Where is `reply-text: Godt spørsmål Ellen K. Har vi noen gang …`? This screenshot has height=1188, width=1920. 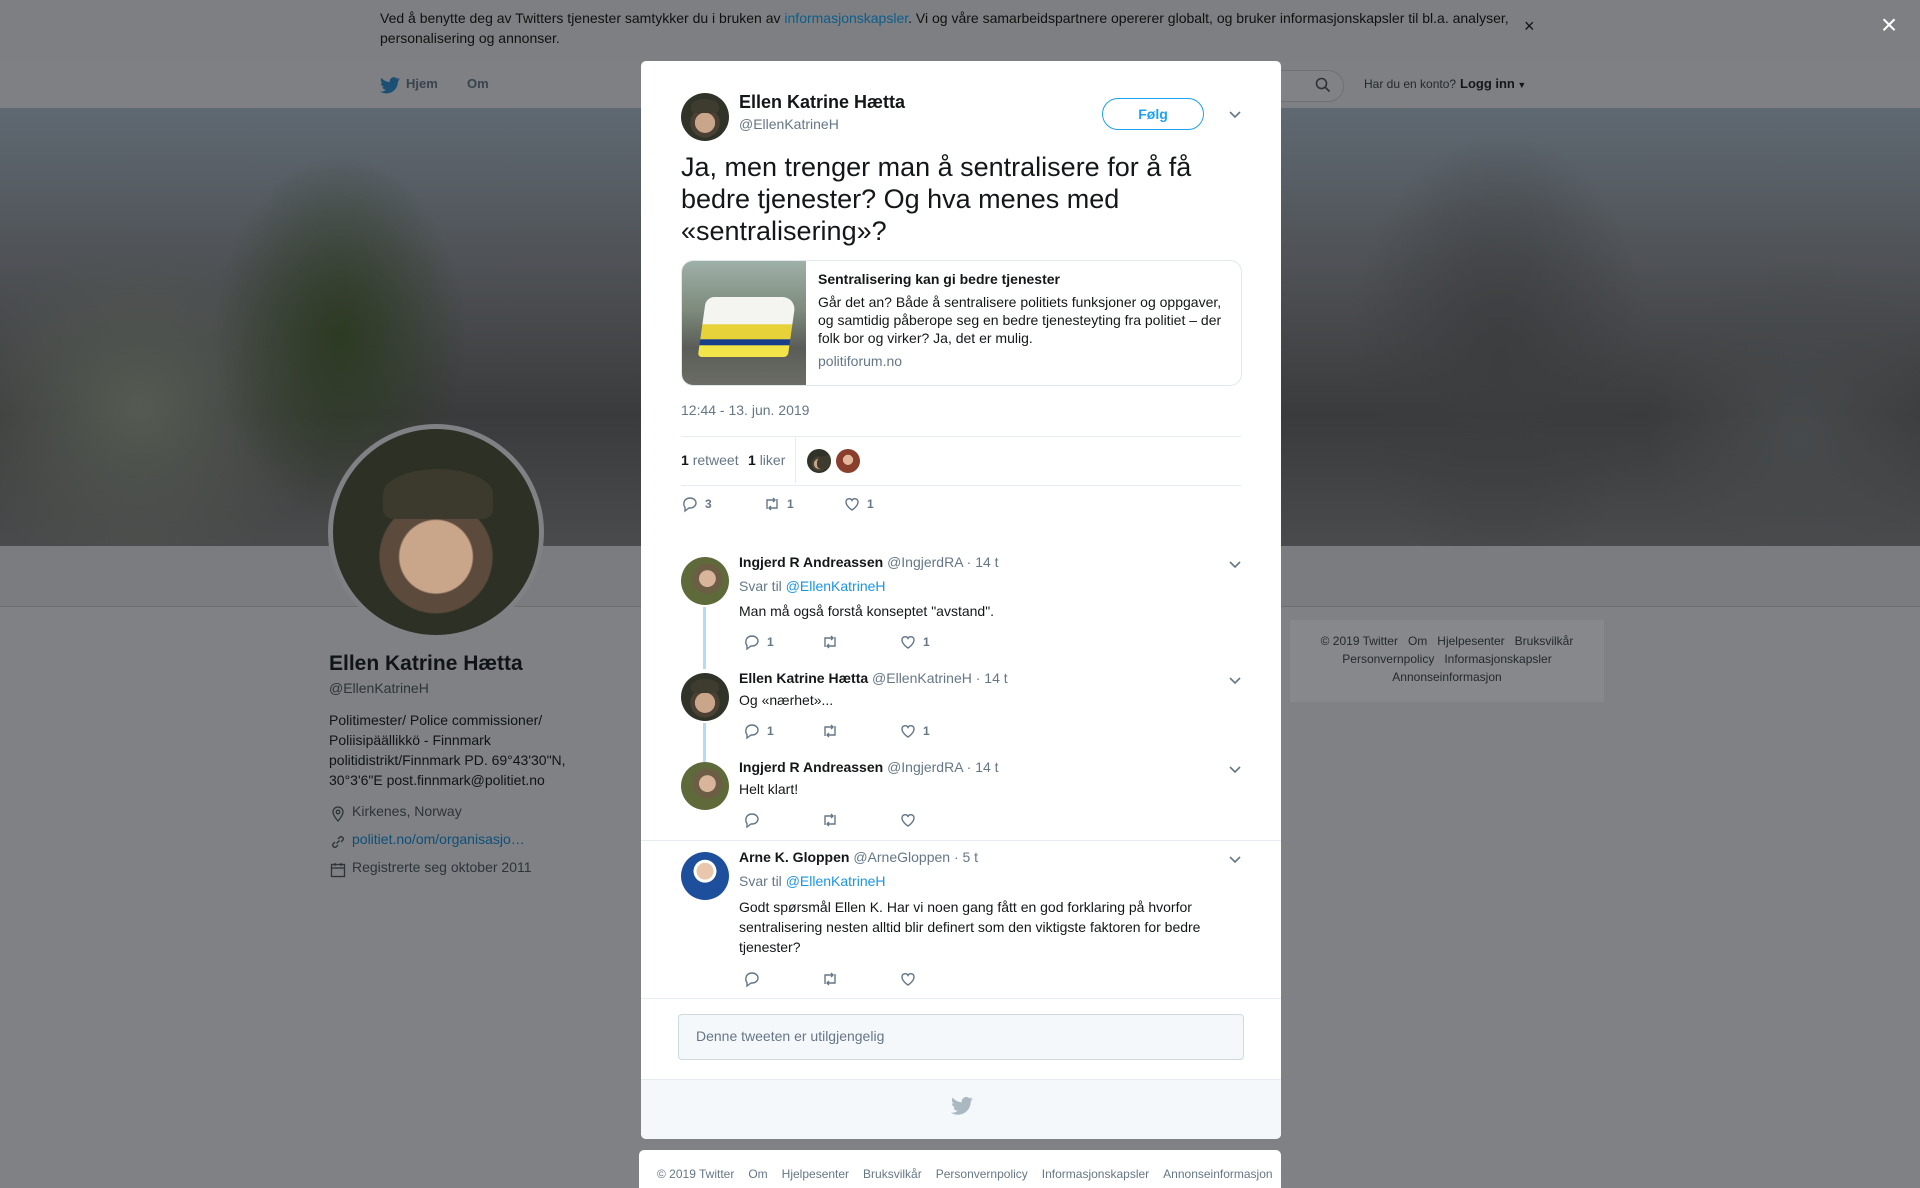
reply-text: Godt spørsmål Ellen K. Har vi noen gang … is located at coordinates (970, 927).